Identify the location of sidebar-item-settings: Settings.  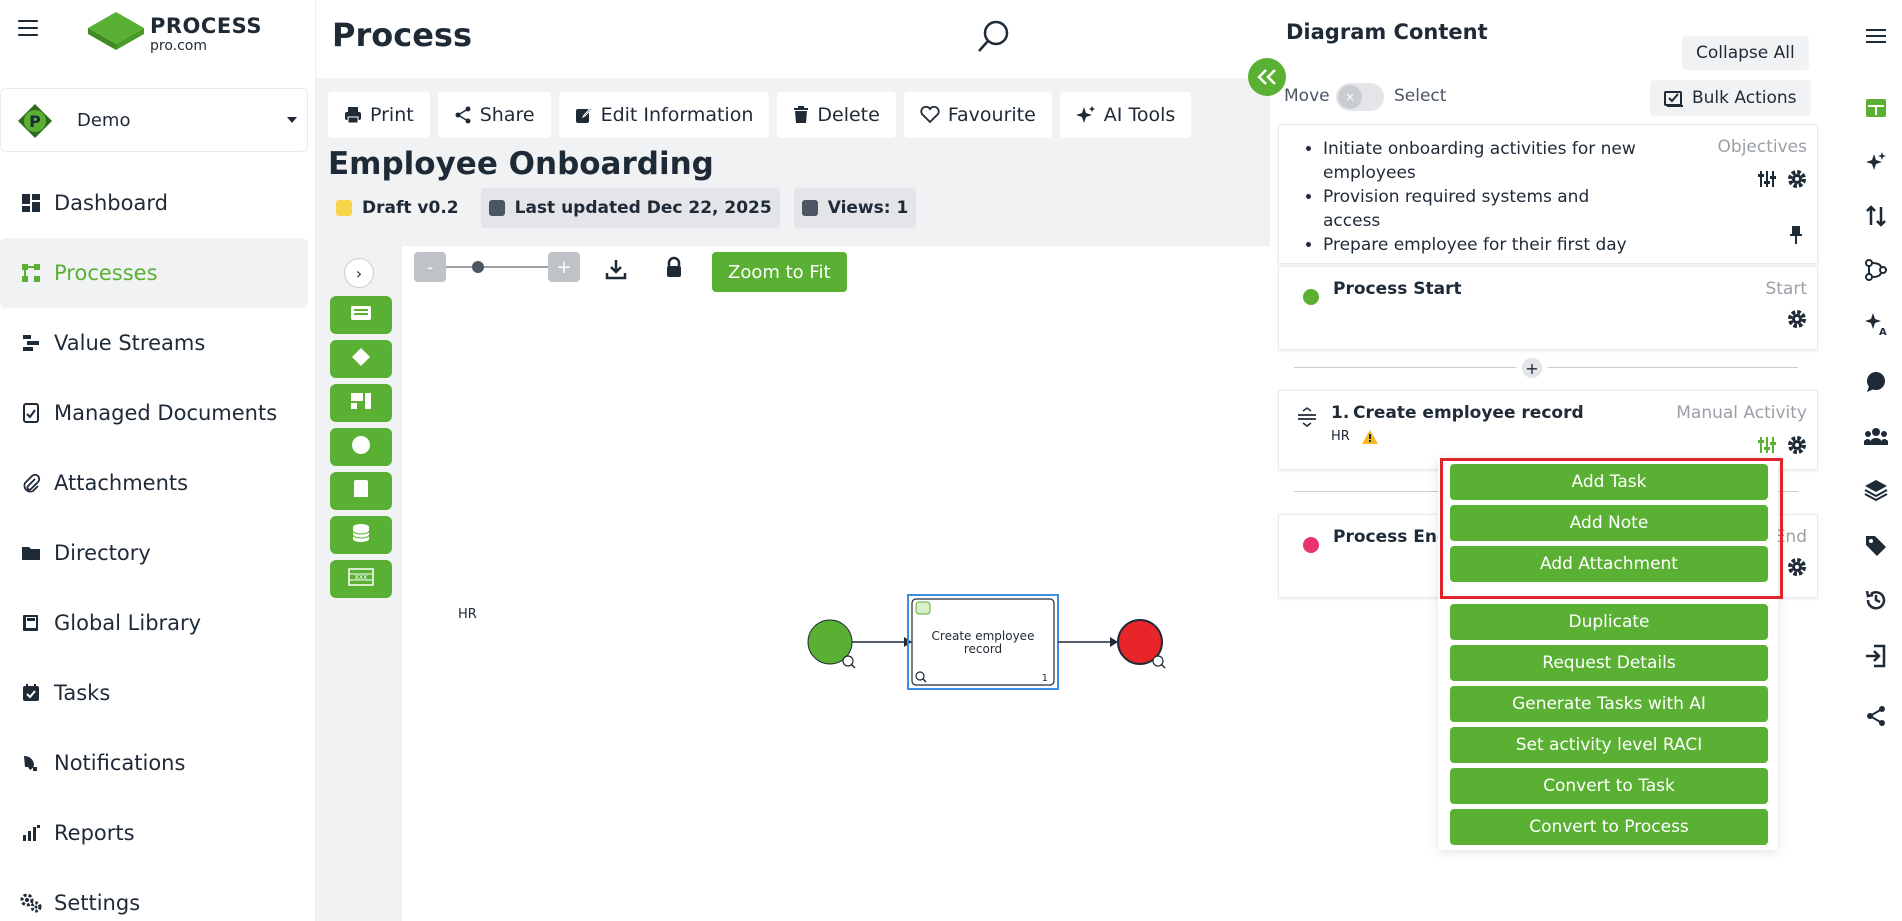
(154, 894).